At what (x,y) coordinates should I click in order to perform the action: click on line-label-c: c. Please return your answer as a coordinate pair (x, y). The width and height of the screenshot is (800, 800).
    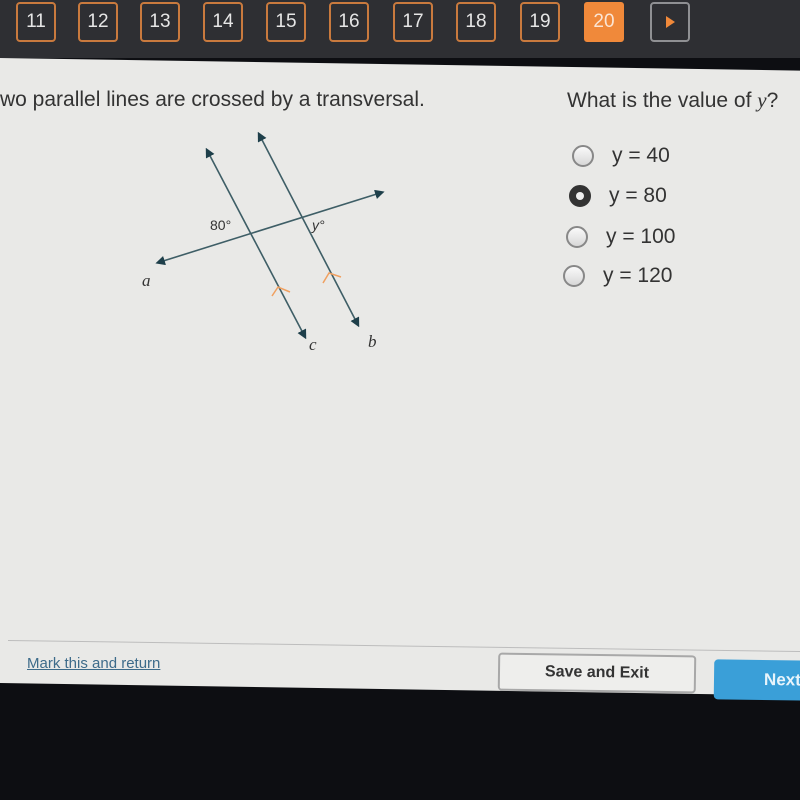
    Looking at the image, I should click on (313, 344).